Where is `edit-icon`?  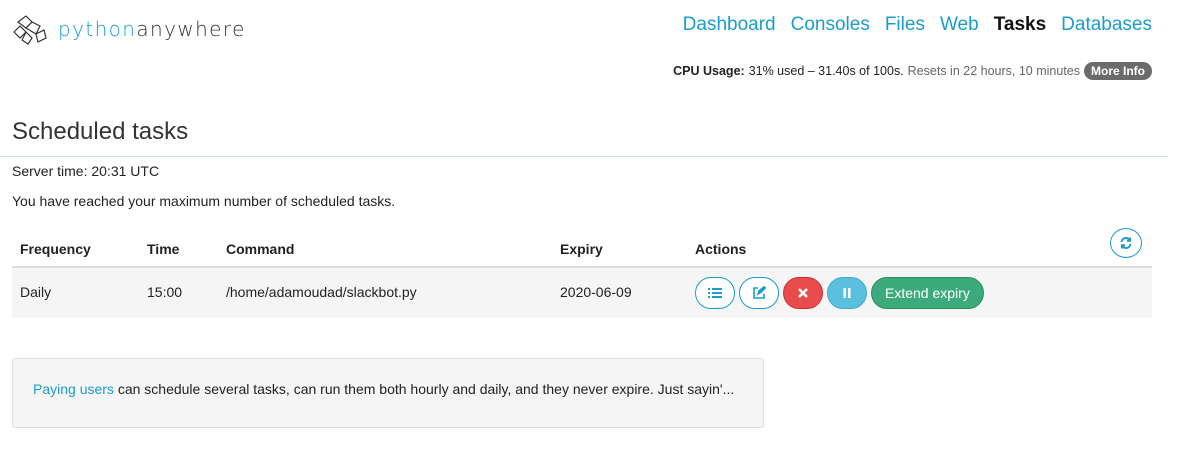 edit-icon is located at coordinates (759, 292).